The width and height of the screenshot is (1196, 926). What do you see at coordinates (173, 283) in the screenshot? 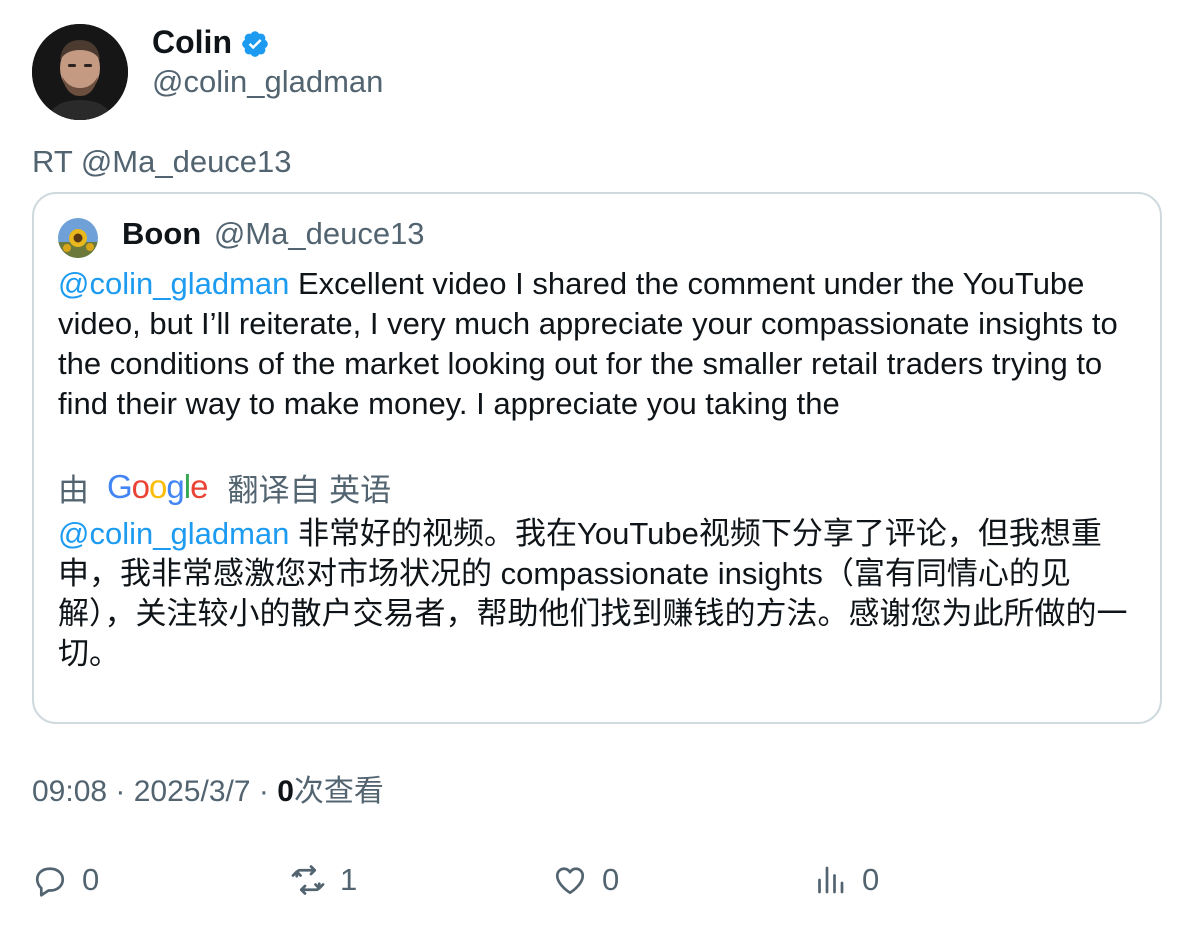
I see `mention-link: @colin_gladman` at bounding box center [173, 283].